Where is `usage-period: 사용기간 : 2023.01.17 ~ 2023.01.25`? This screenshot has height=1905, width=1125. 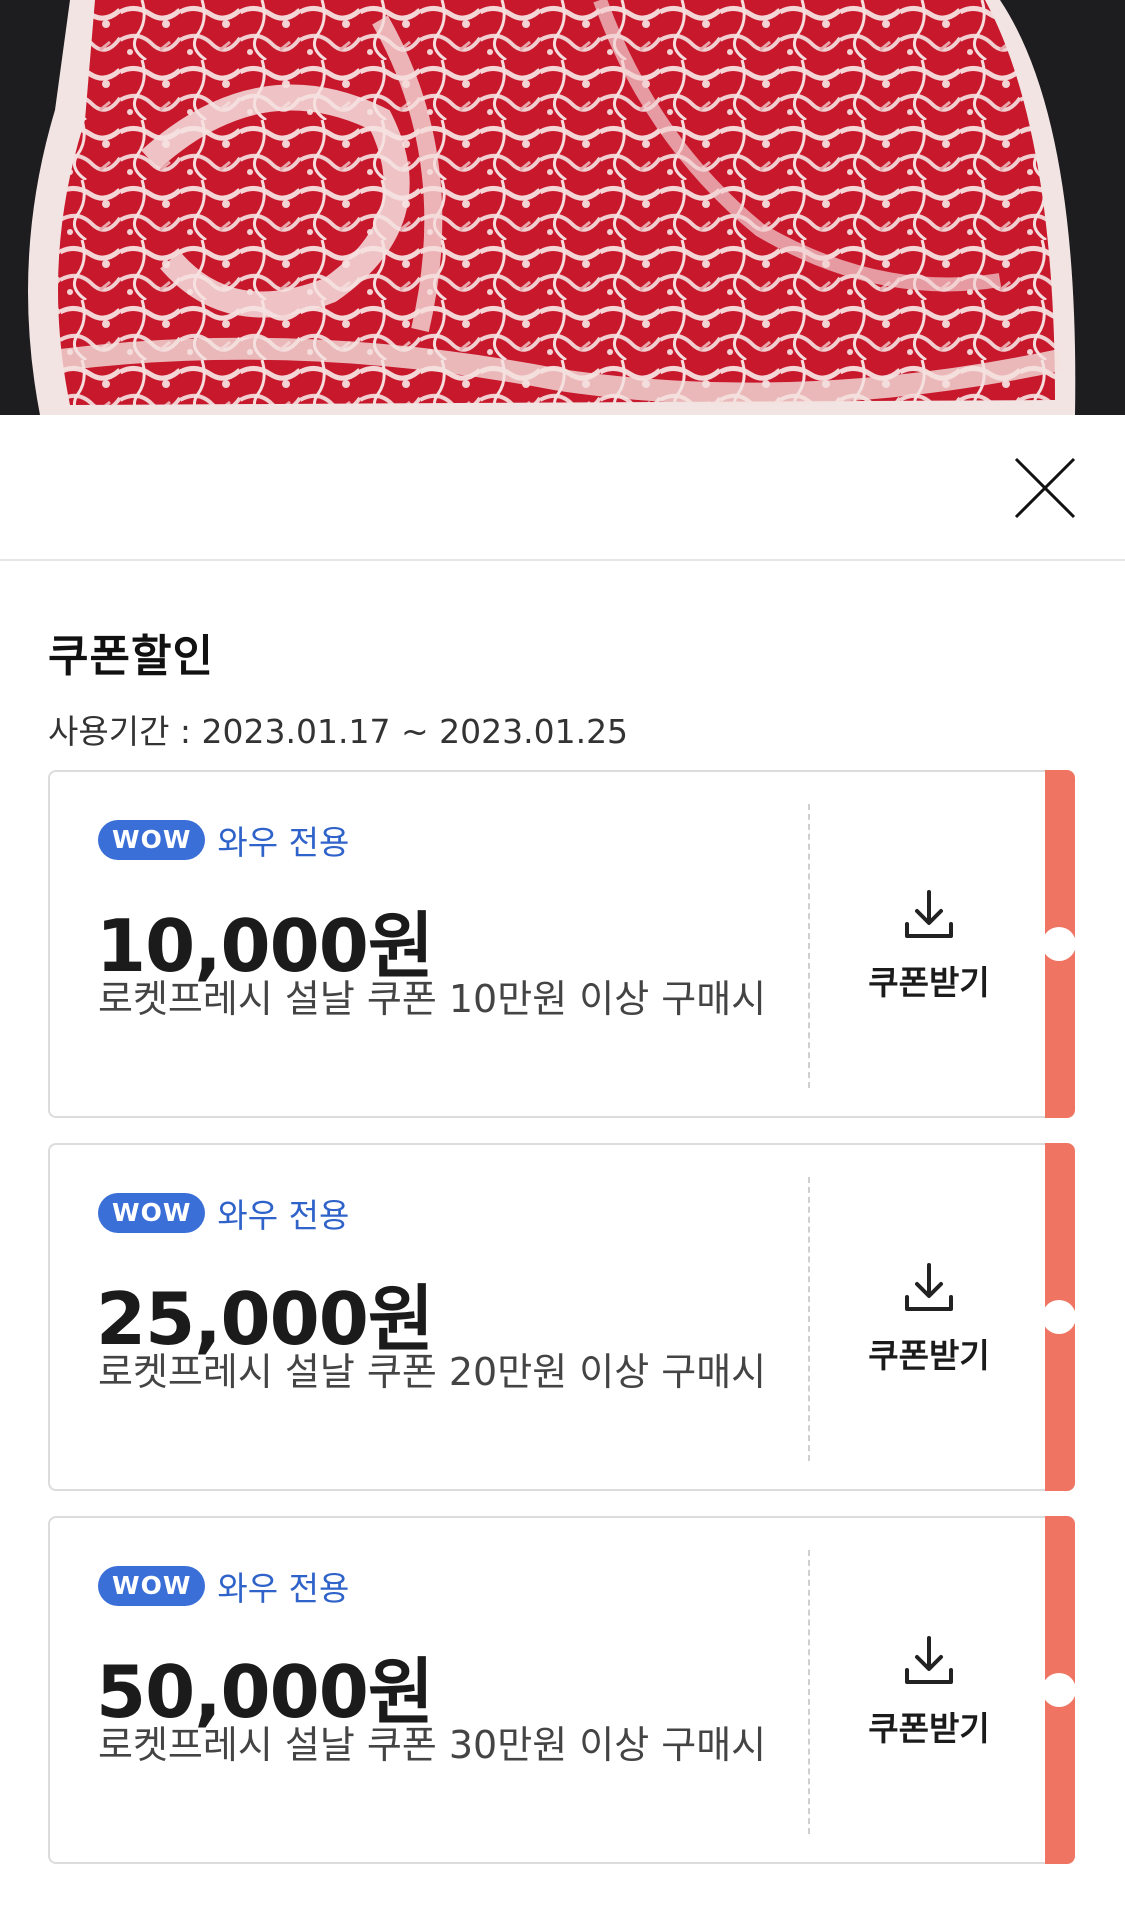
usage-period: 사용기간 : 2023.01.17 ~ 2023.01.25 is located at coordinates (338, 731).